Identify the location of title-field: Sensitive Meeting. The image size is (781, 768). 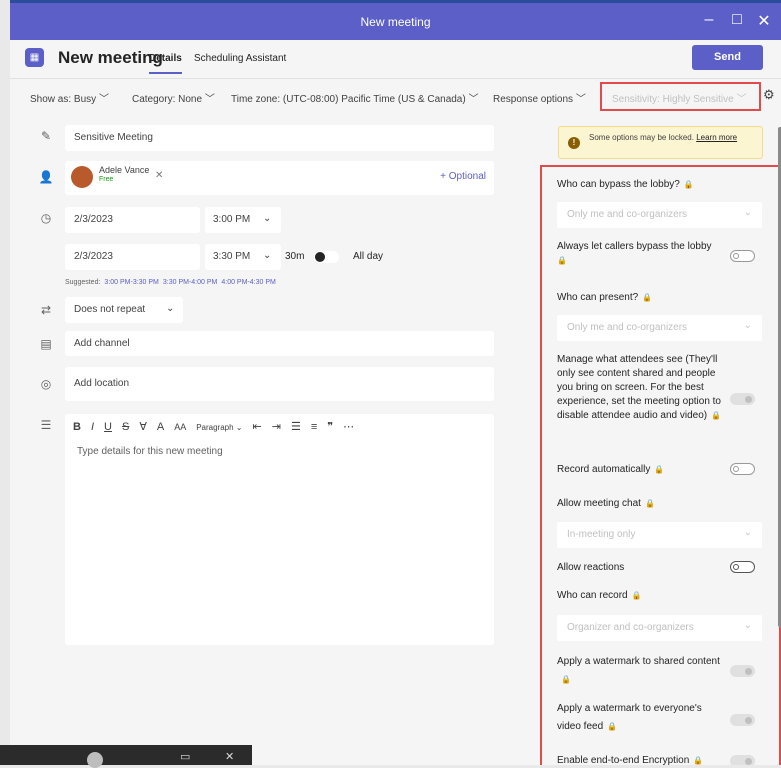
(279, 138).